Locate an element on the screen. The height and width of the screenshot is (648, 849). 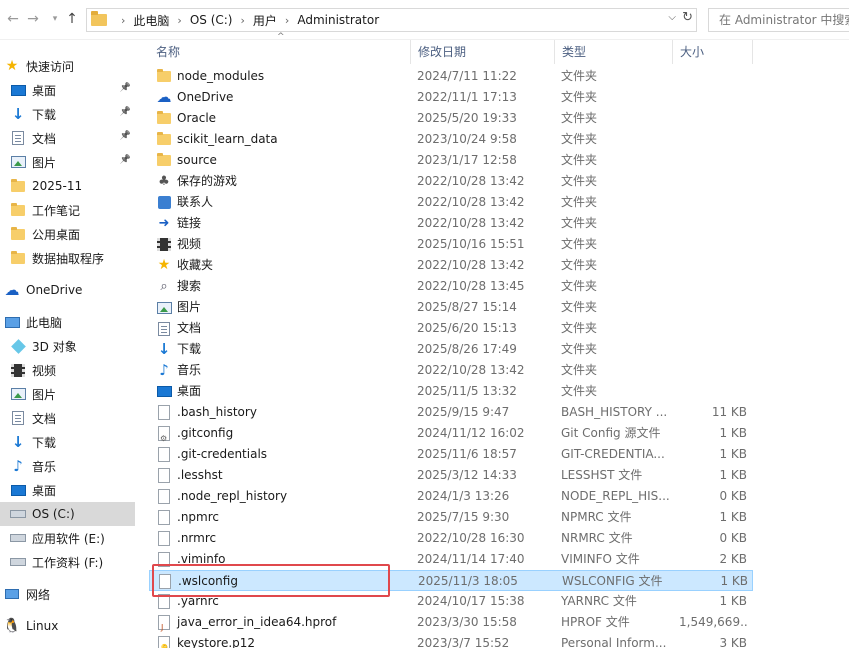
column-headers: 名称 修改日期 类型 大小 is located at coordinates (499, 52).